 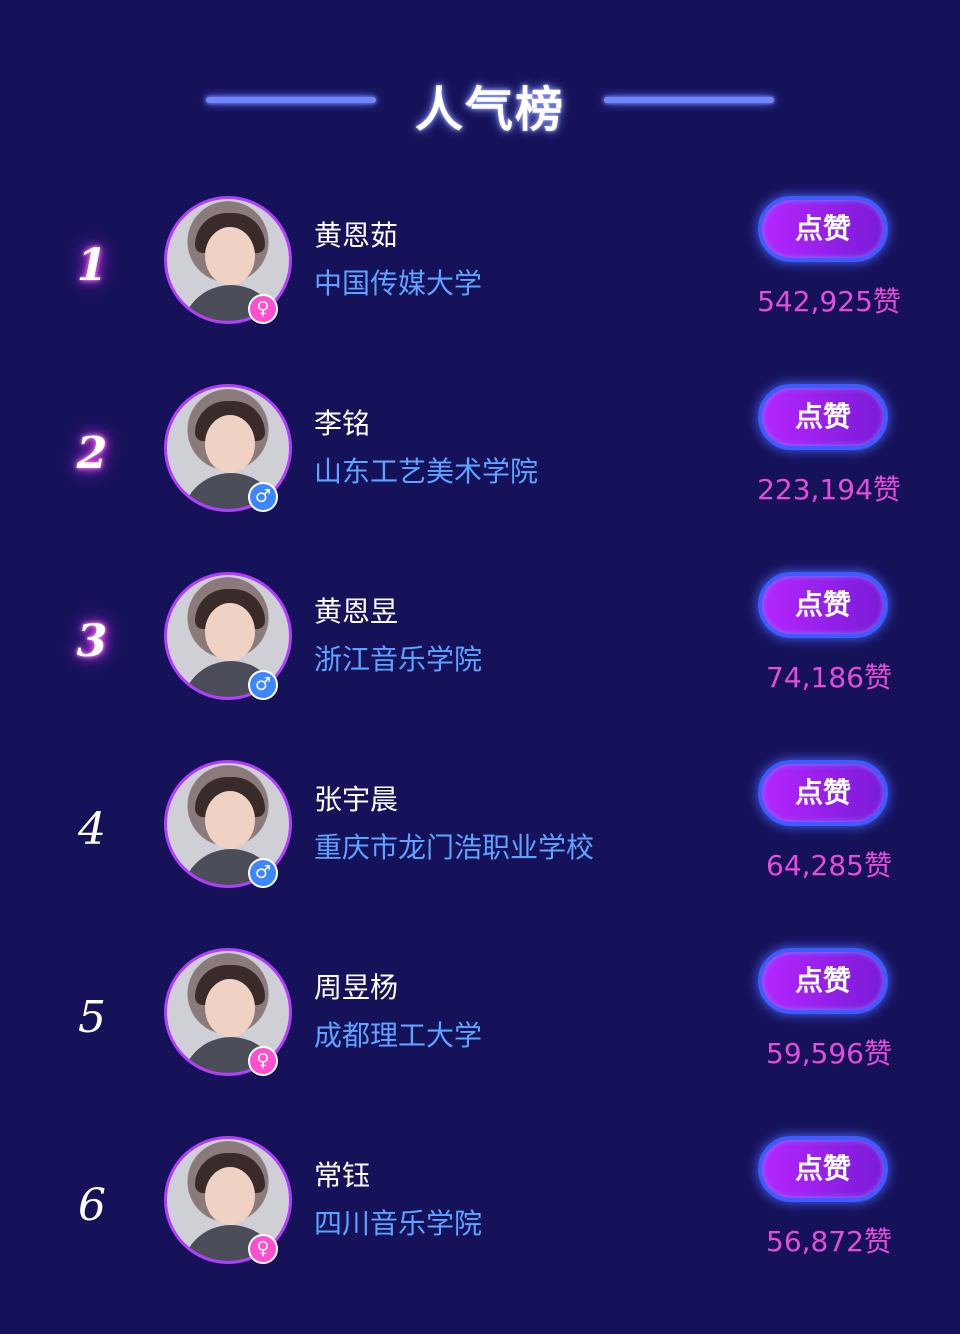 What do you see at coordinates (342, 423) in the screenshot?
I see `contestant-name: 李铭` at bounding box center [342, 423].